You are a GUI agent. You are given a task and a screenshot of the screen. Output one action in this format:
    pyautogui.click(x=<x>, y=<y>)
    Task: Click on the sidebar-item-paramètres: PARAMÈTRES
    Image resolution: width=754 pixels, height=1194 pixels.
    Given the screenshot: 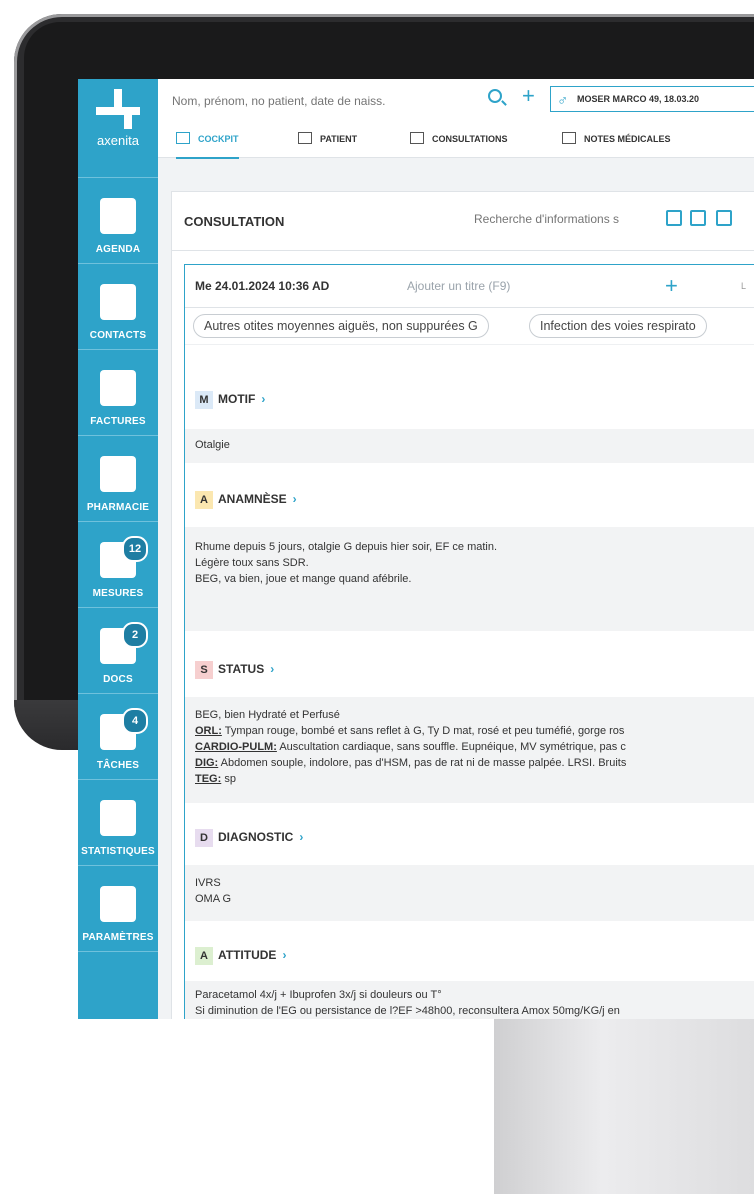 What is the action you would take?
    pyautogui.click(x=118, y=909)
    